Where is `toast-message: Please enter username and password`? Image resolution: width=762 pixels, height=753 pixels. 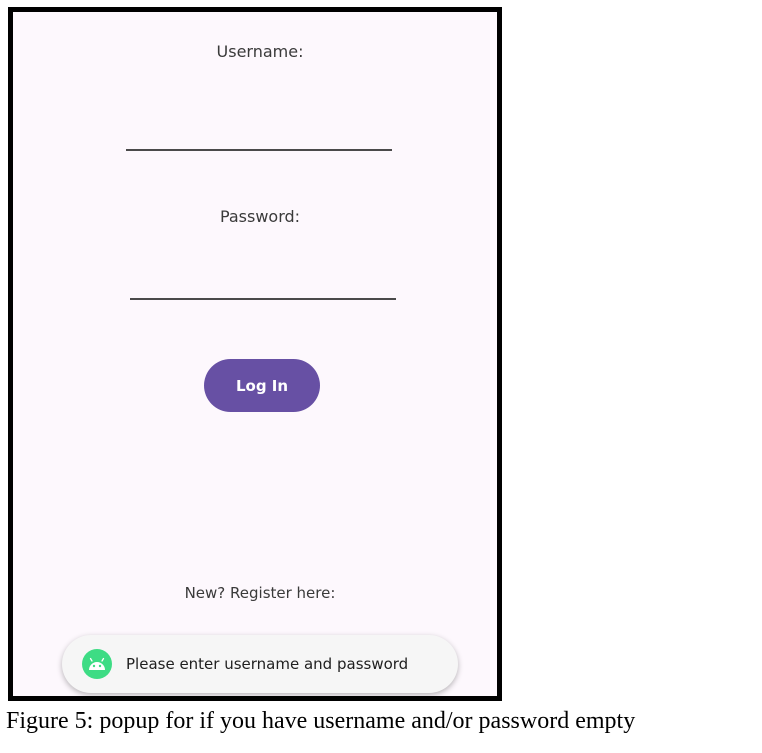
toast-message: Please enter username and password is located at coordinates (267, 664).